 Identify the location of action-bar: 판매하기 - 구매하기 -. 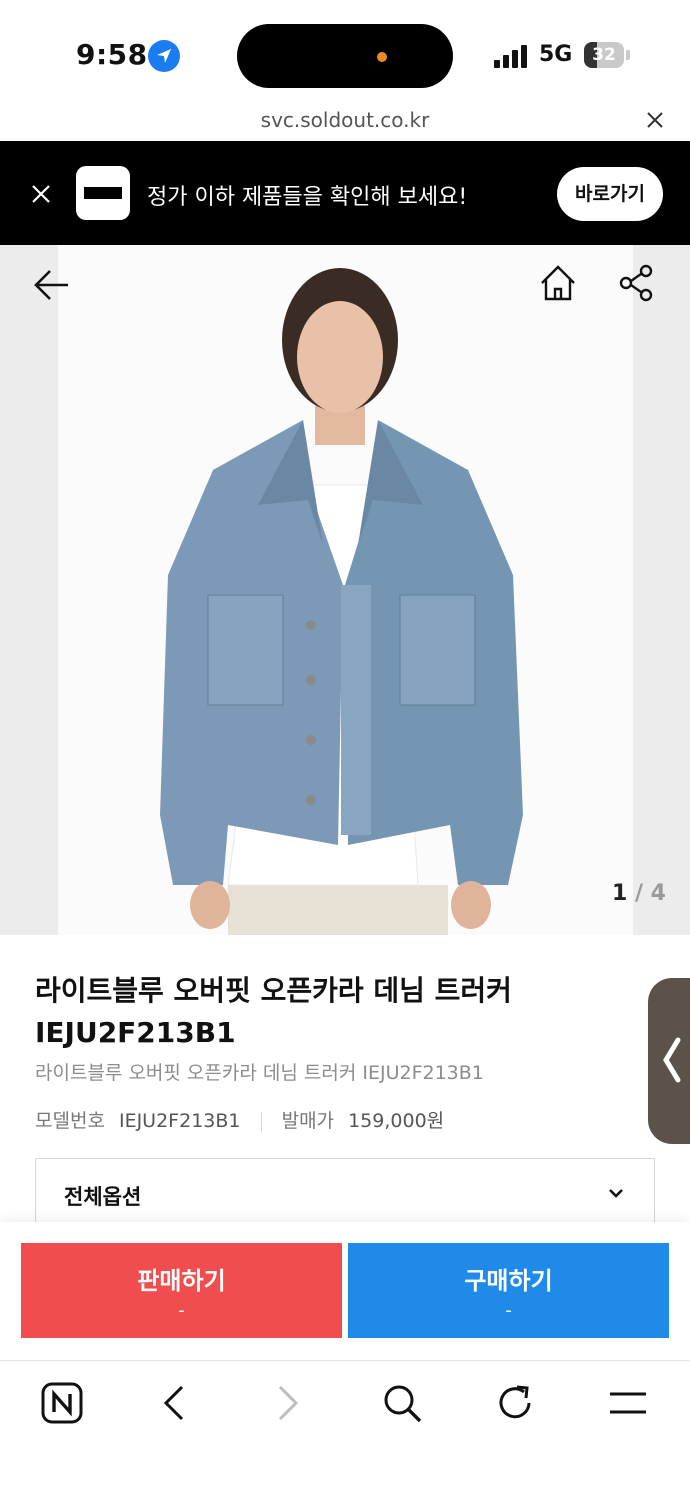
(345, 1291).